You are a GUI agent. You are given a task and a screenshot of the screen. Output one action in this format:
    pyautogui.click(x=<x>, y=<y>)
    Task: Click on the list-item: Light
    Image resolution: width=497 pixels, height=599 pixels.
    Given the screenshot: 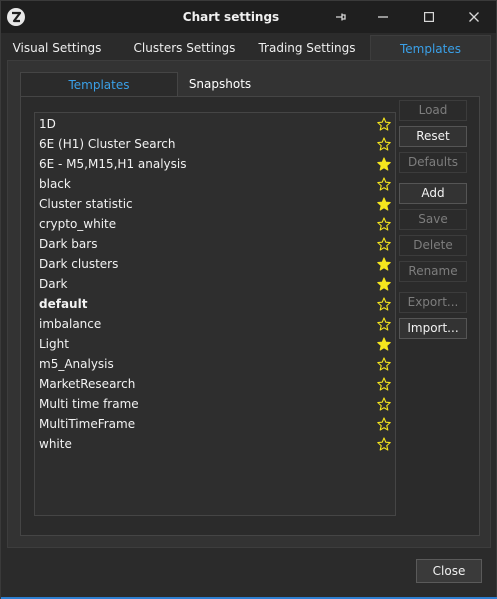 What is the action you would take?
    pyautogui.click(x=215, y=344)
    